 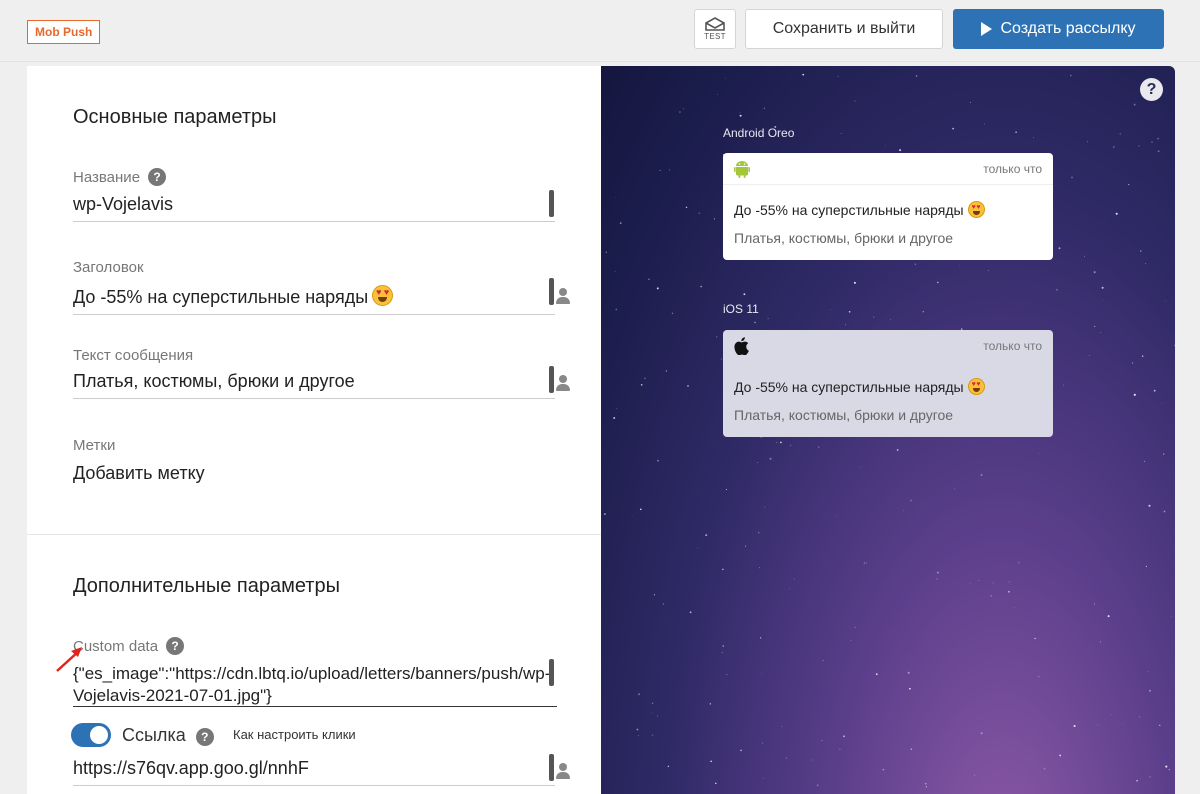 I want to click on test-button: TEST, so click(x=715, y=29).